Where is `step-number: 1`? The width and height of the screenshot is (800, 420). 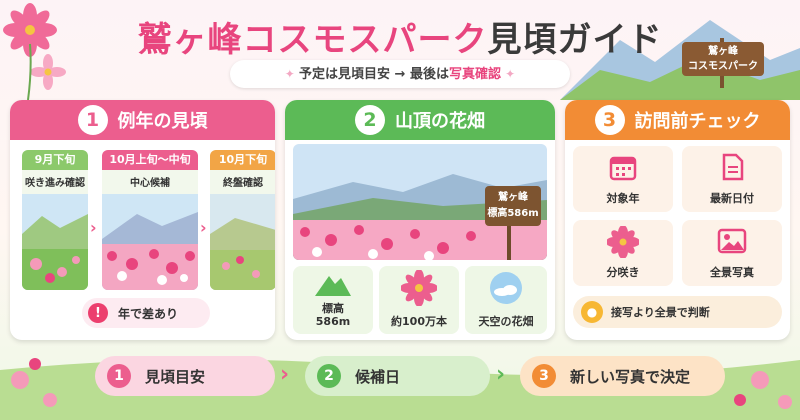
step-number: 1 is located at coordinates (119, 376).